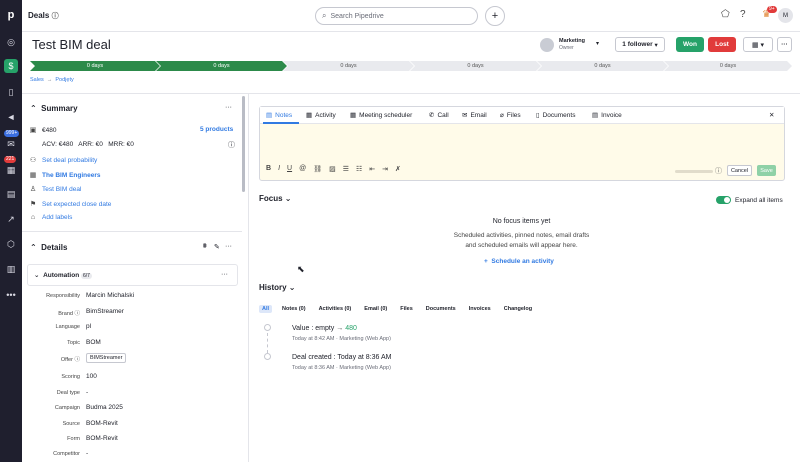 Image resolution: width=800 pixels, height=462 pixels. What do you see at coordinates (474, 115) in the screenshot?
I see `tab-email: ✉ Email` at bounding box center [474, 115].